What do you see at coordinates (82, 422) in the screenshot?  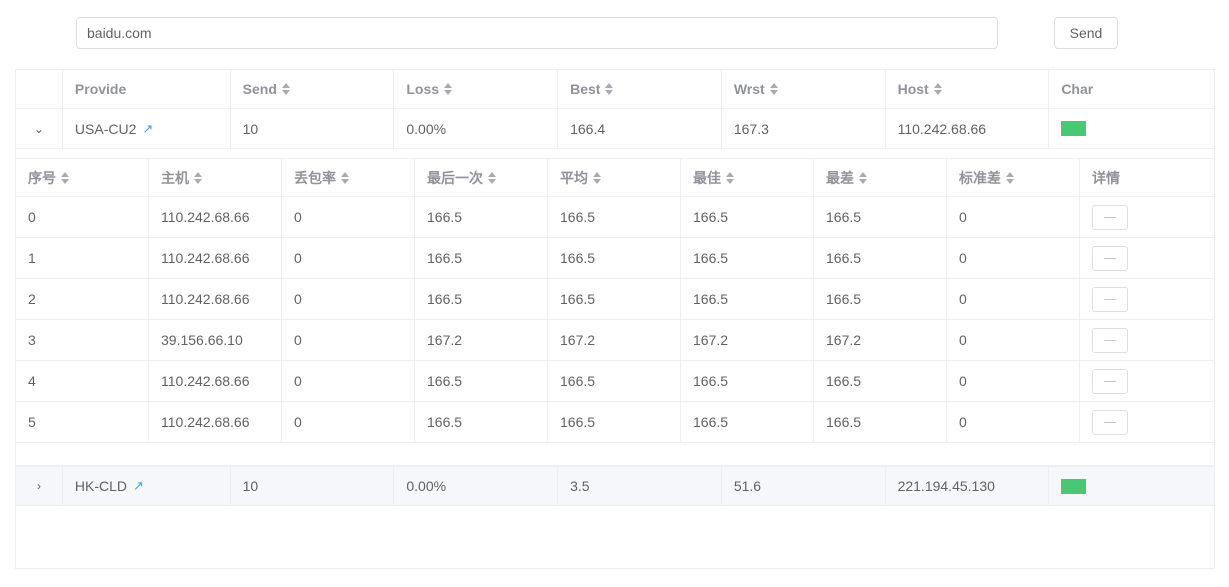 I see `hop-cell: 5` at bounding box center [82, 422].